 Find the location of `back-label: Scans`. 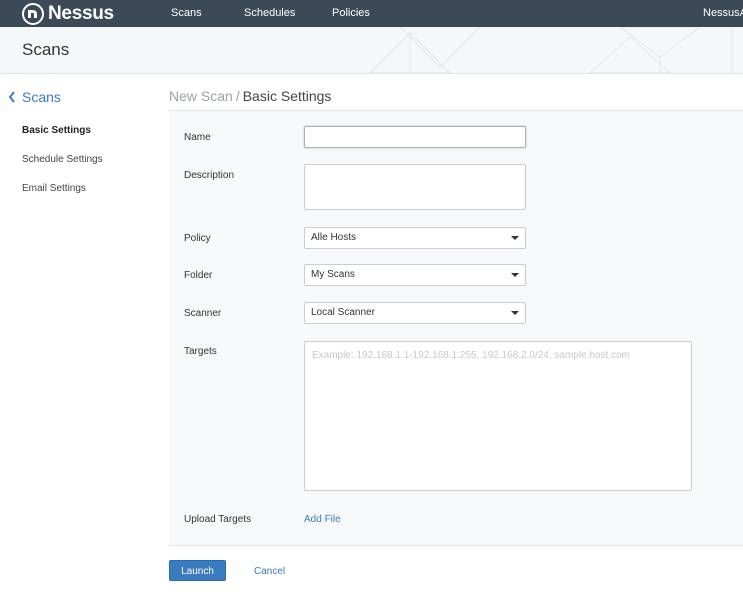

back-label: Scans is located at coordinates (41, 97).